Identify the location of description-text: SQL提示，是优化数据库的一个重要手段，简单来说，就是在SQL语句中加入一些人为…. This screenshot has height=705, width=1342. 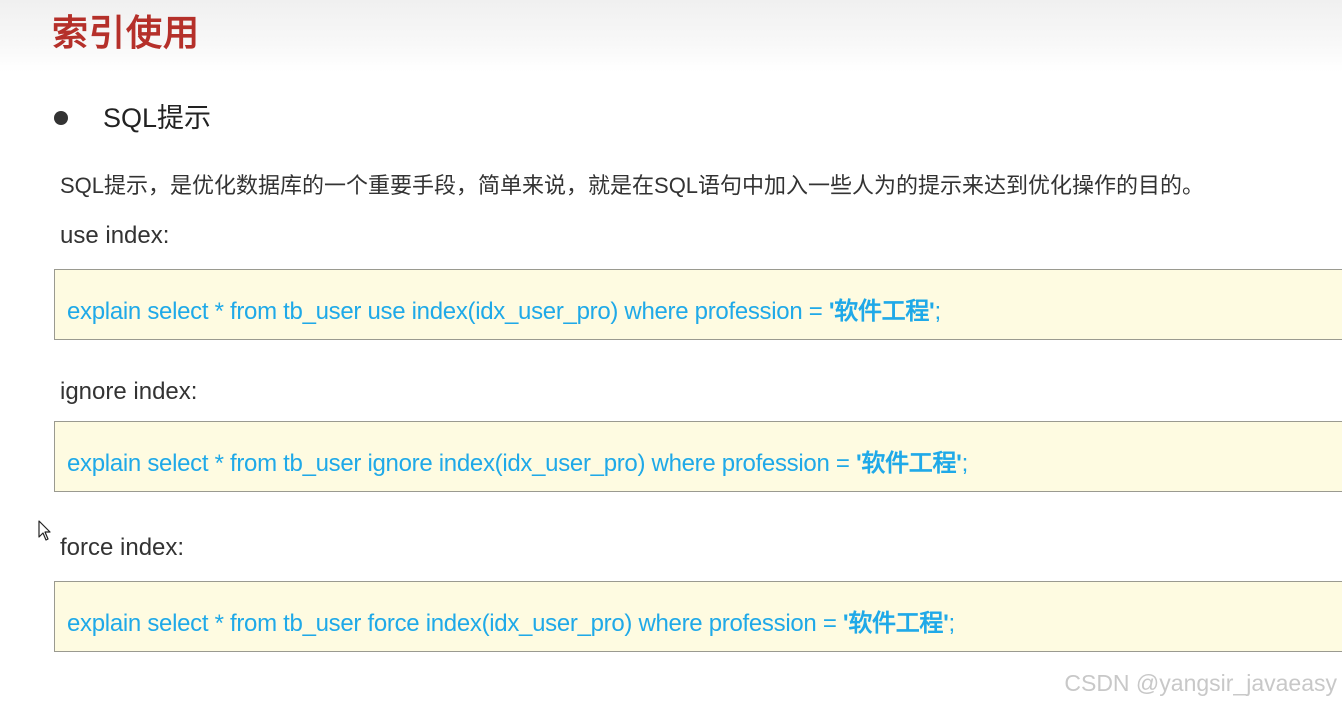
(632, 185).